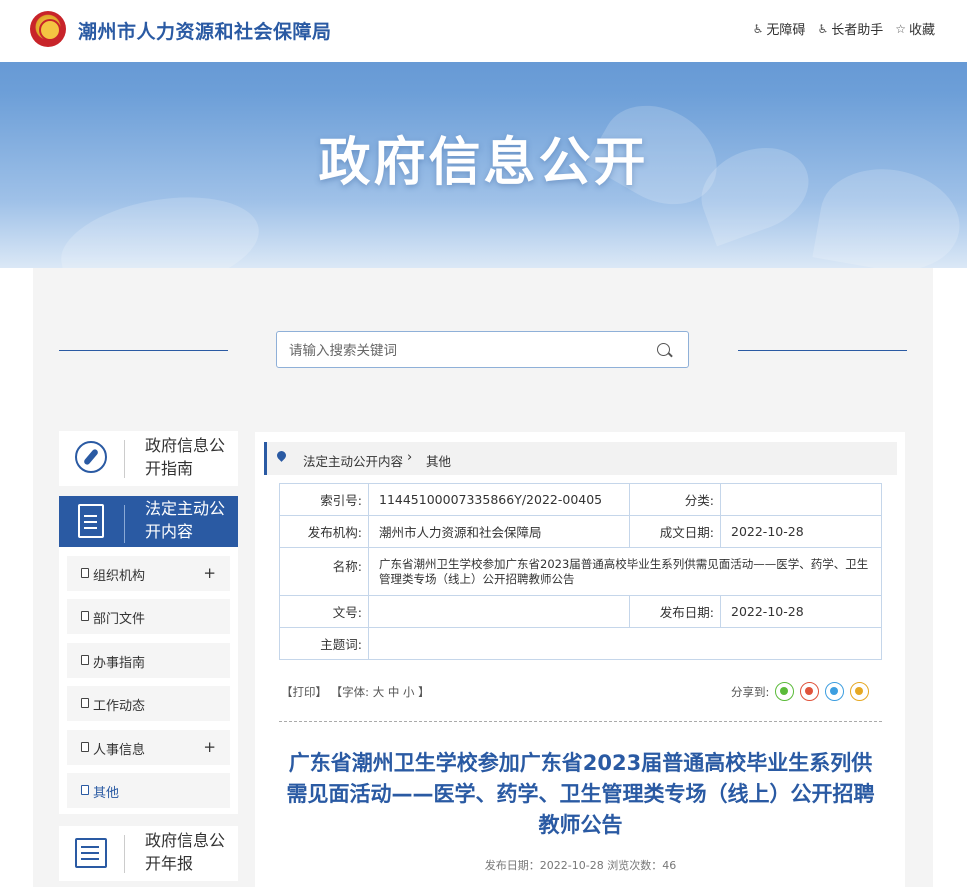 This screenshot has width=967, height=887. I want to click on compass-icon, so click(92, 458).